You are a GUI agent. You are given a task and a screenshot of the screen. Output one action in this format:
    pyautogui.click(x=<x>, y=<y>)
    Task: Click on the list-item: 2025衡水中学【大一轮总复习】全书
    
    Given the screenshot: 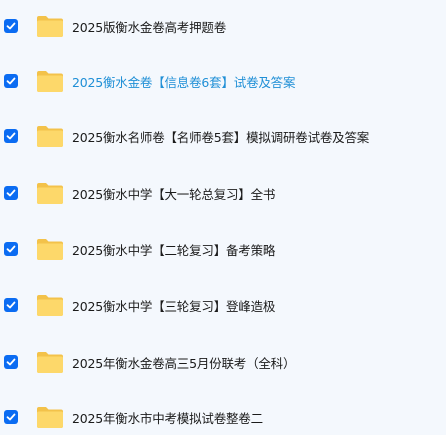 What is the action you would take?
    pyautogui.click(x=223, y=193)
    